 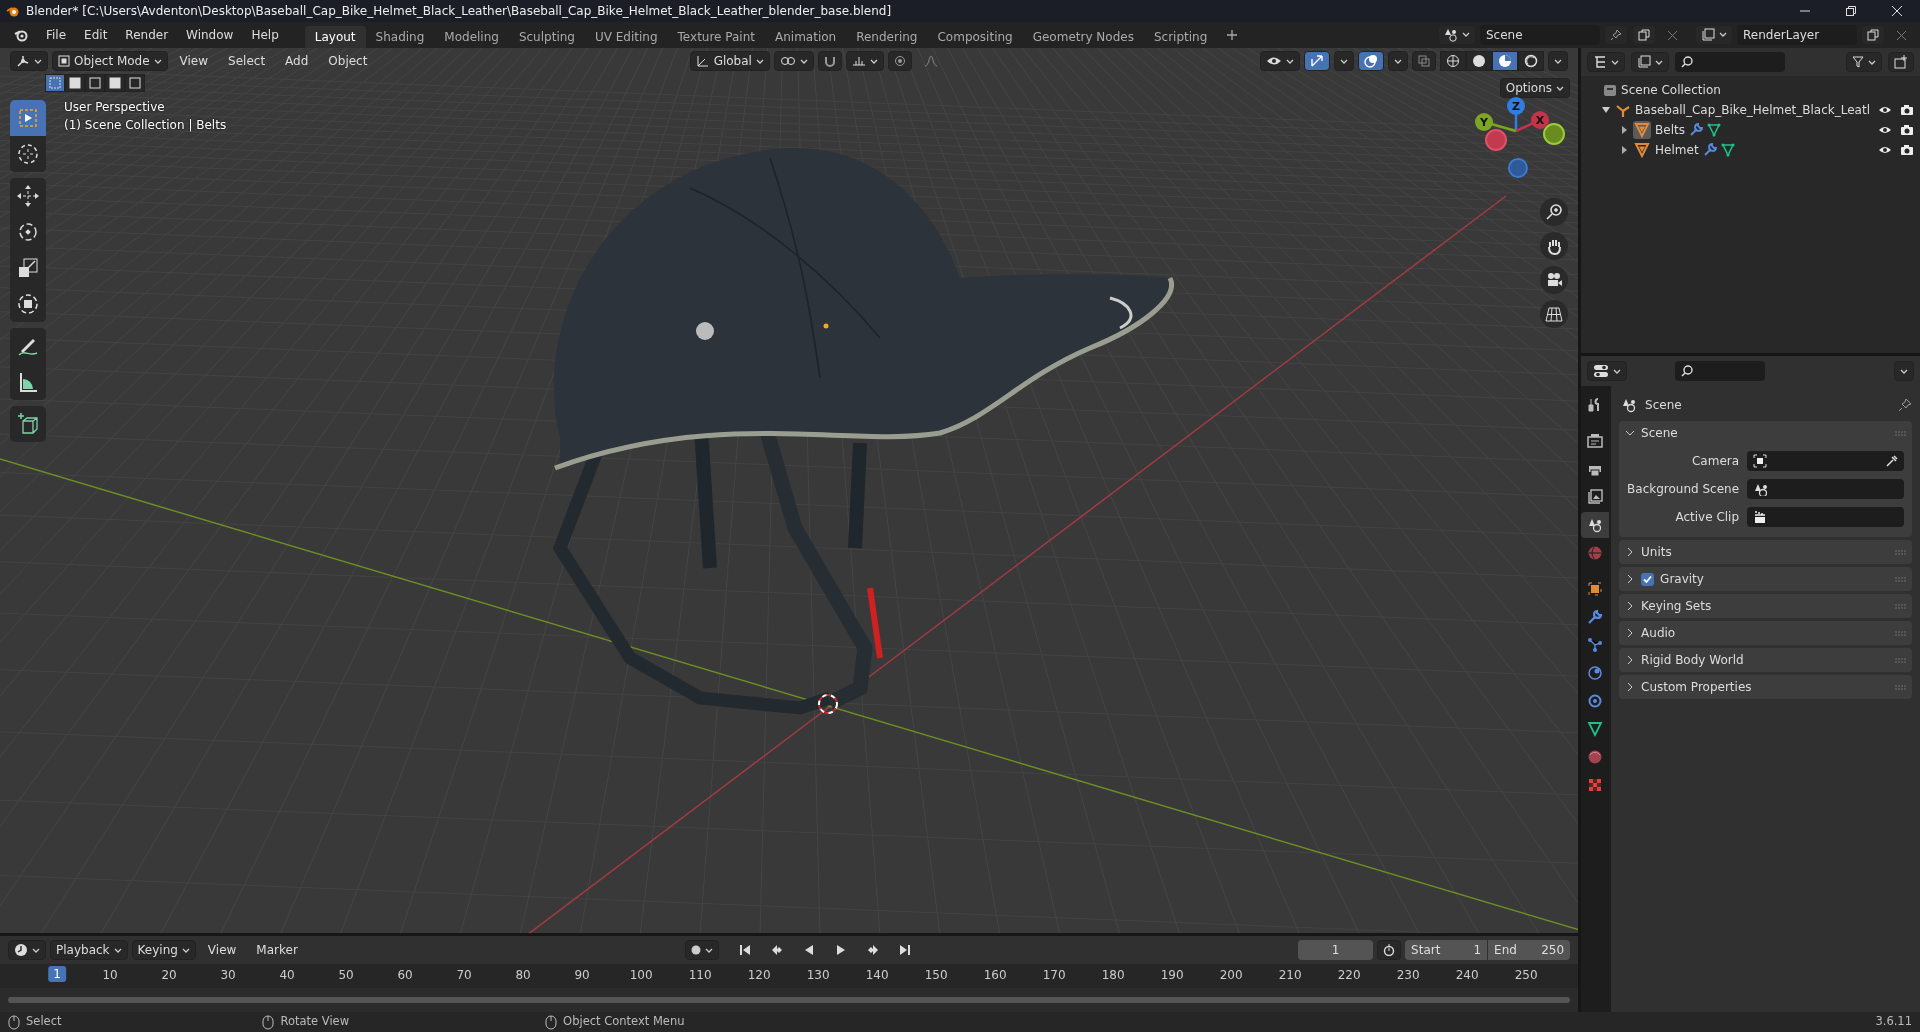 I want to click on workspace-tab: Scripting, so click(x=1180, y=37).